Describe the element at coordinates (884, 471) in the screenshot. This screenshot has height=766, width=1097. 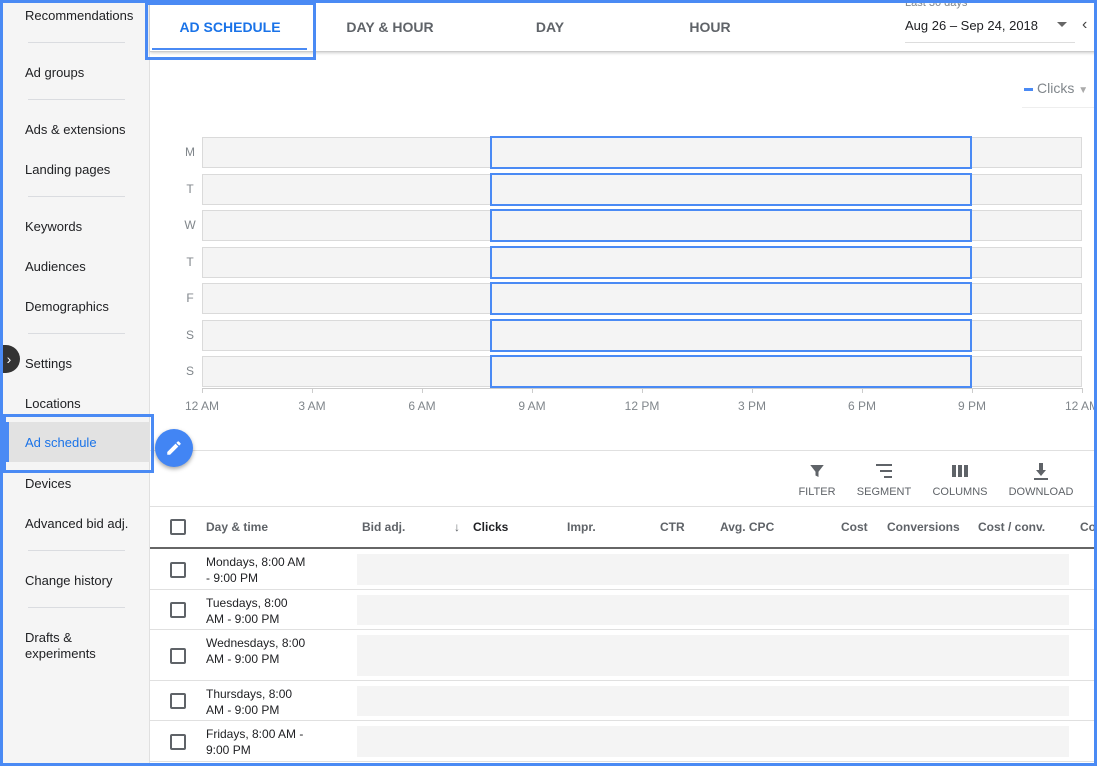
I see `segment-icon` at that location.